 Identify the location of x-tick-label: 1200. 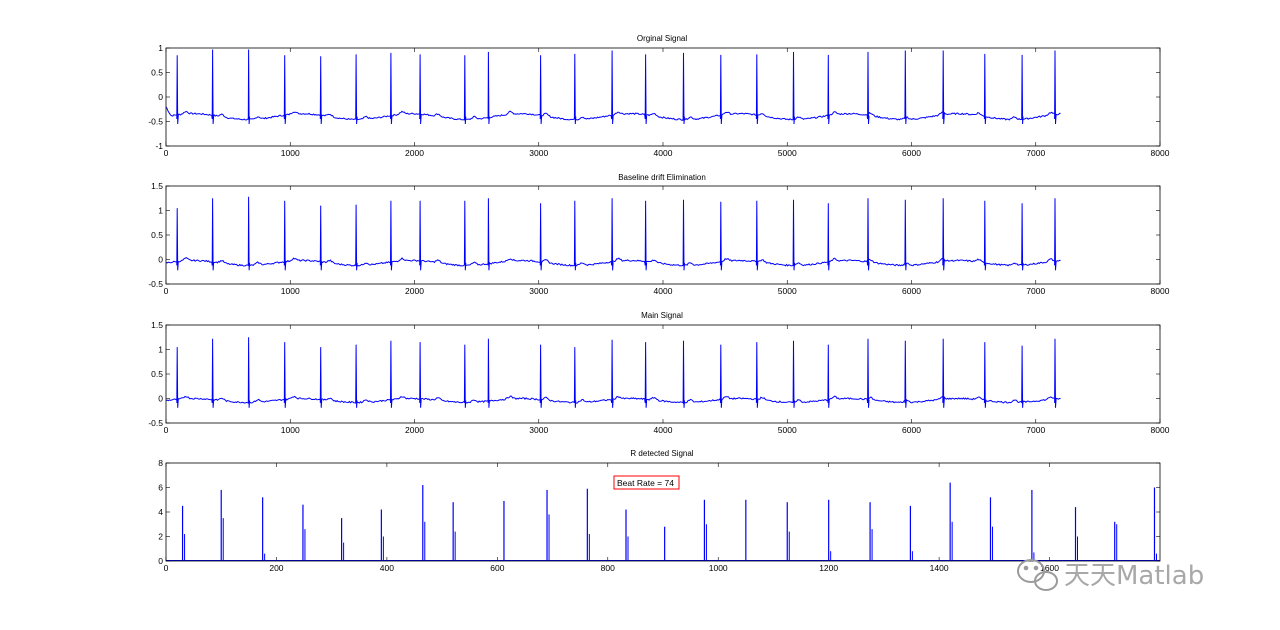
(828, 568).